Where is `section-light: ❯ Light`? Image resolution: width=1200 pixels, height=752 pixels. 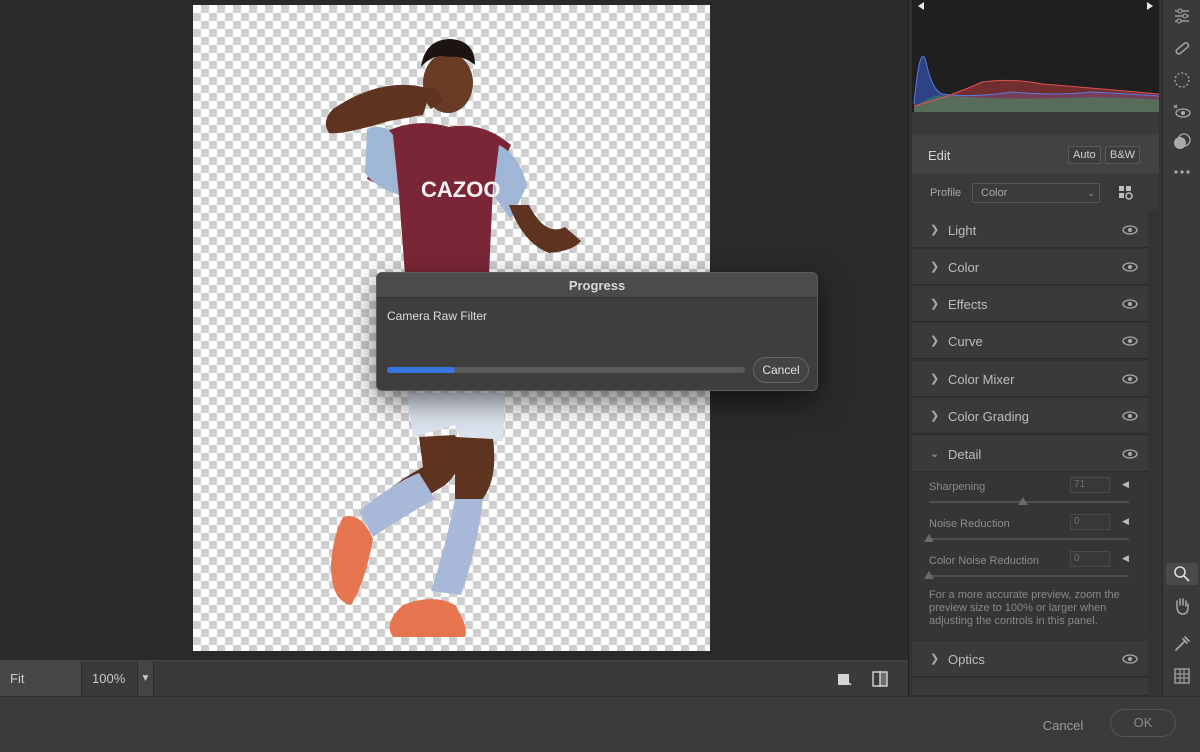 section-light: ❯ Light is located at coordinates (1030, 230).